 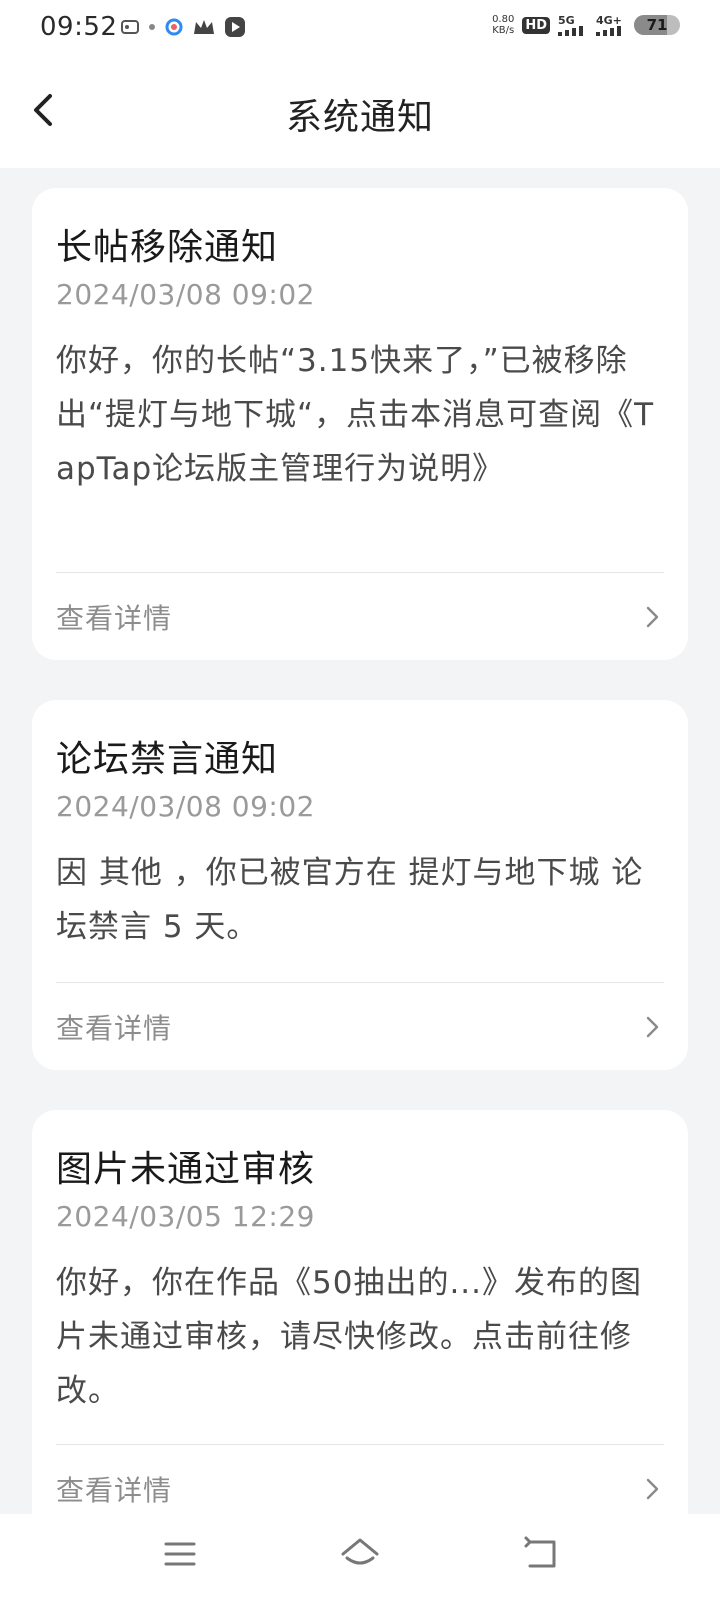 What do you see at coordinates (79, 27) in the screenshot?
I see `status-time: 09:52` at bounding box center [79, 27].